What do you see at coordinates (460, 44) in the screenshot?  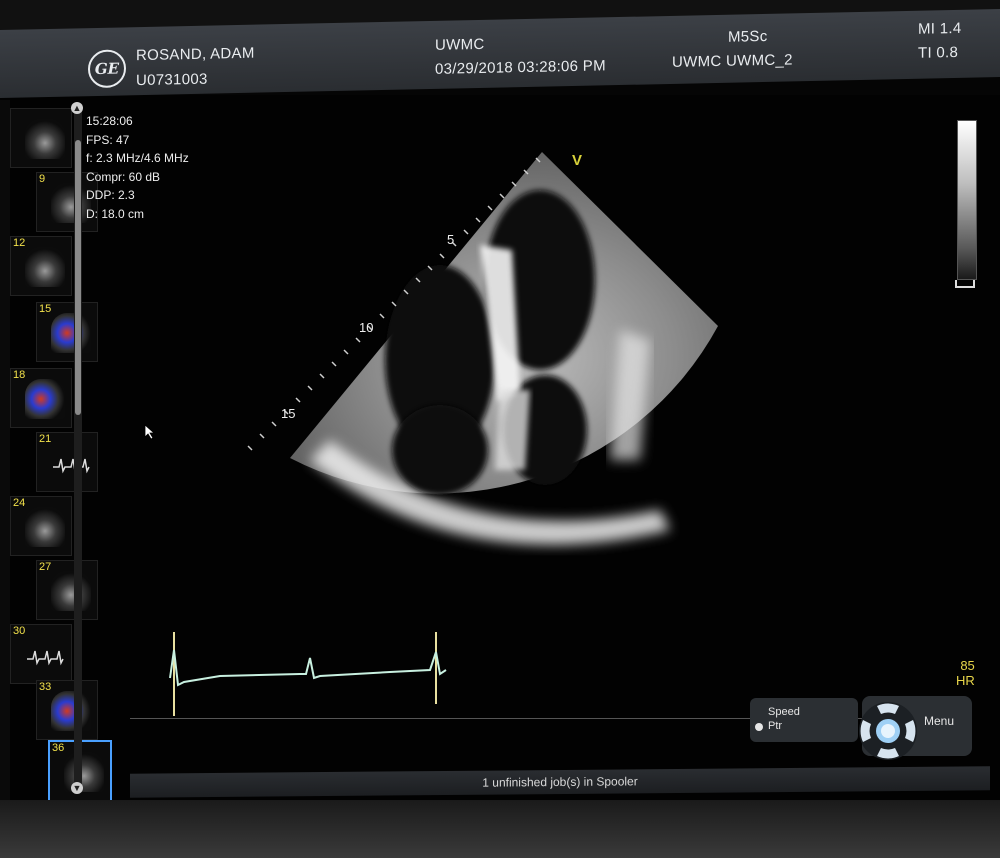 I see `institution-name: UWMC` at bounding box center [460, 44].